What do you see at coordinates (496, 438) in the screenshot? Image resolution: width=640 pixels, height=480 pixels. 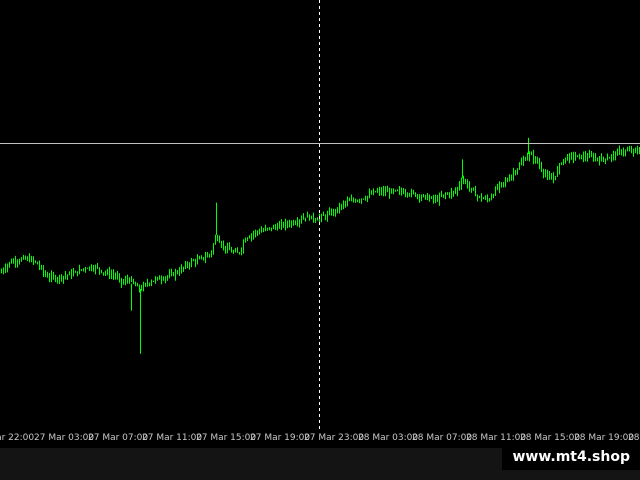 I see `time-tick-label: 28 Mar 11:00` at bounding box center [496, 438].